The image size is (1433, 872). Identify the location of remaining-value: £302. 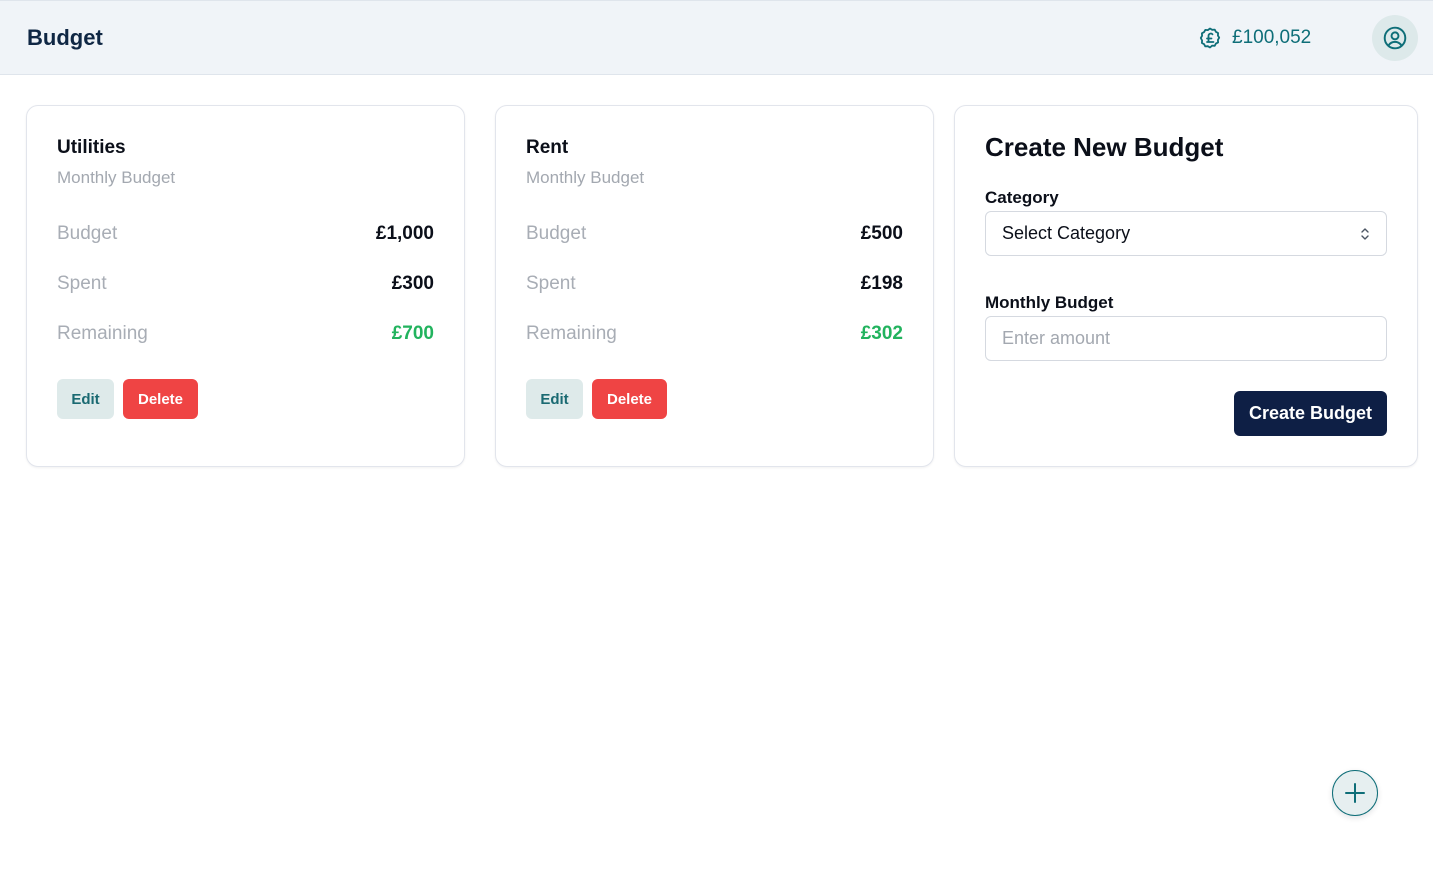
(881, 333).